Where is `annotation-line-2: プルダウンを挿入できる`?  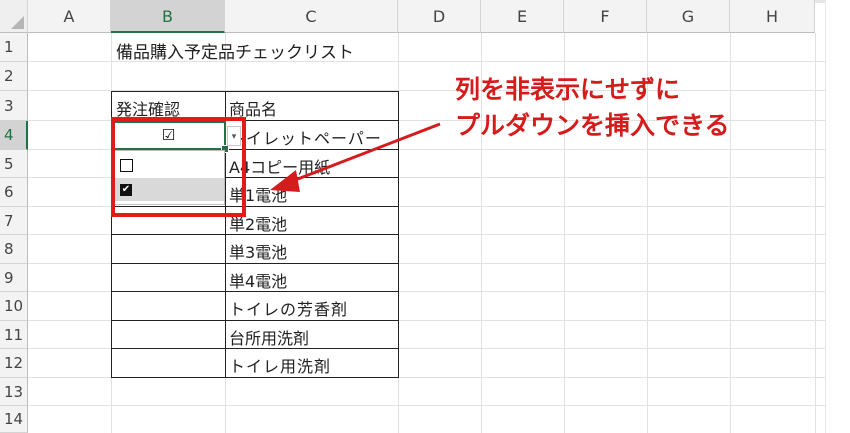 annotation-line-2: プルダウンを挿入できる is located at coordinates (592, 125).